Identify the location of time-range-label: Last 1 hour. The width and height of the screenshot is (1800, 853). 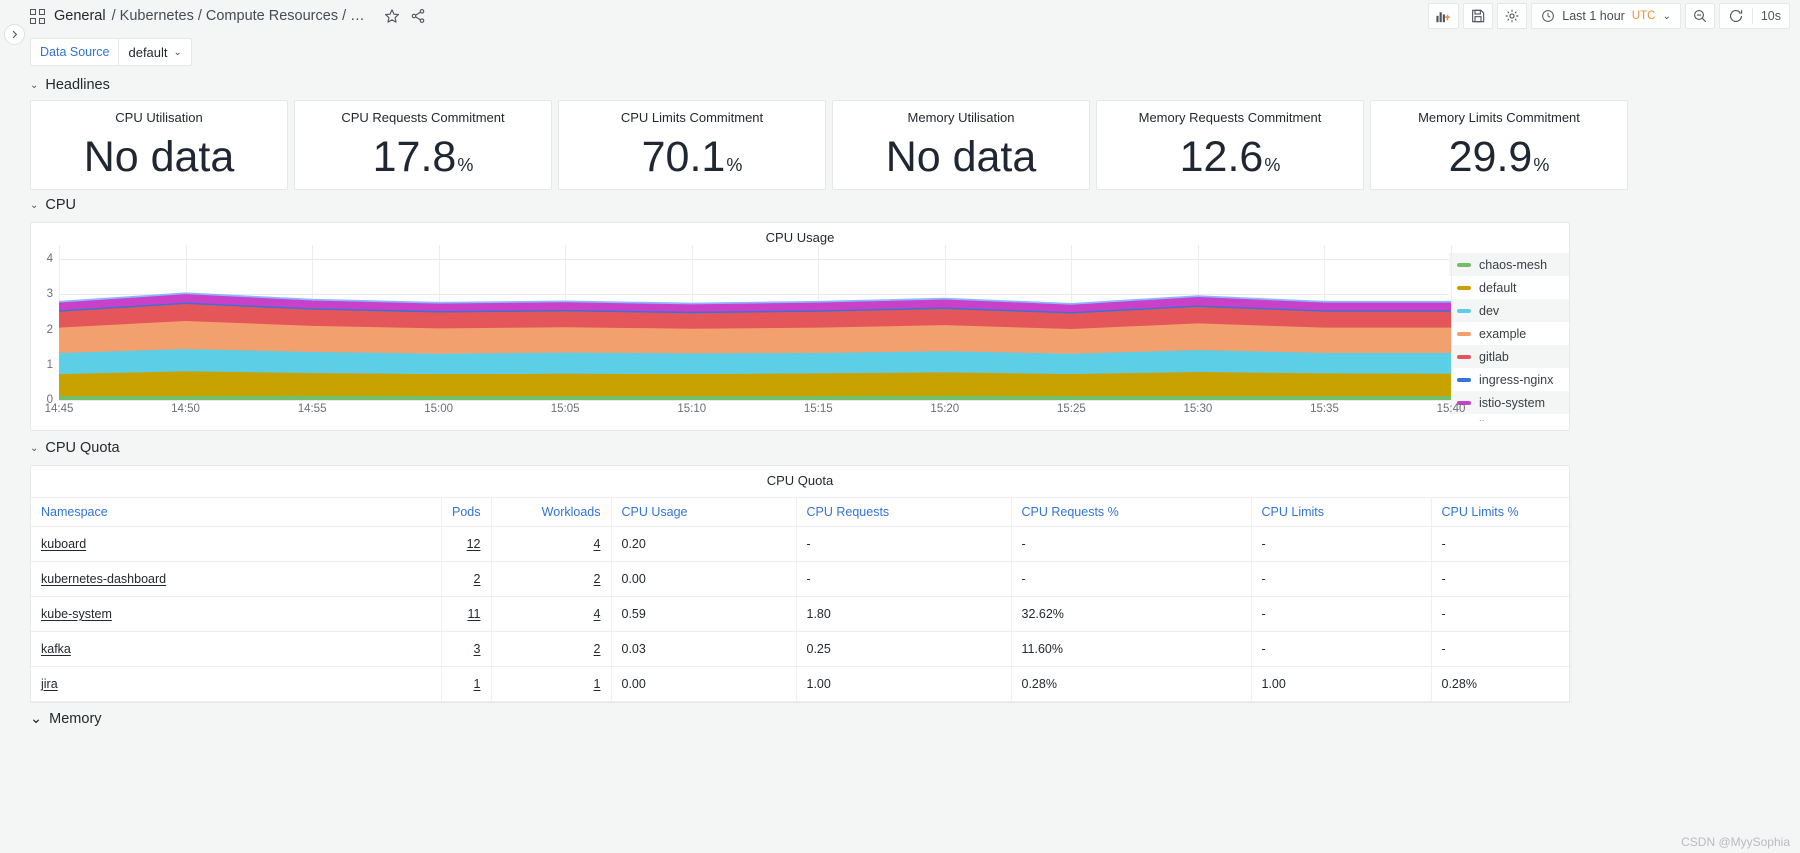
(1593, 16).